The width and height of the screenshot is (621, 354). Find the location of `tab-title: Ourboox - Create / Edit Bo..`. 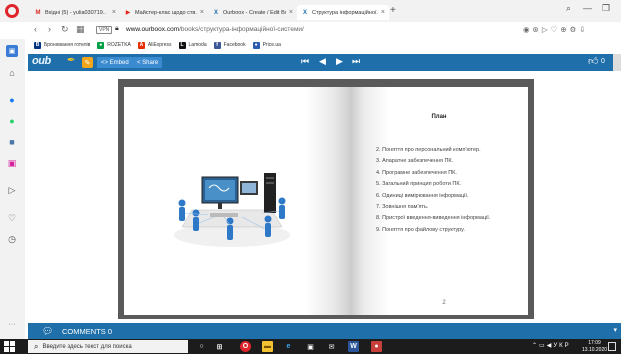

tab-title: Ourboox - Create / Edit Bo.. is located at coordinates (254, 12).